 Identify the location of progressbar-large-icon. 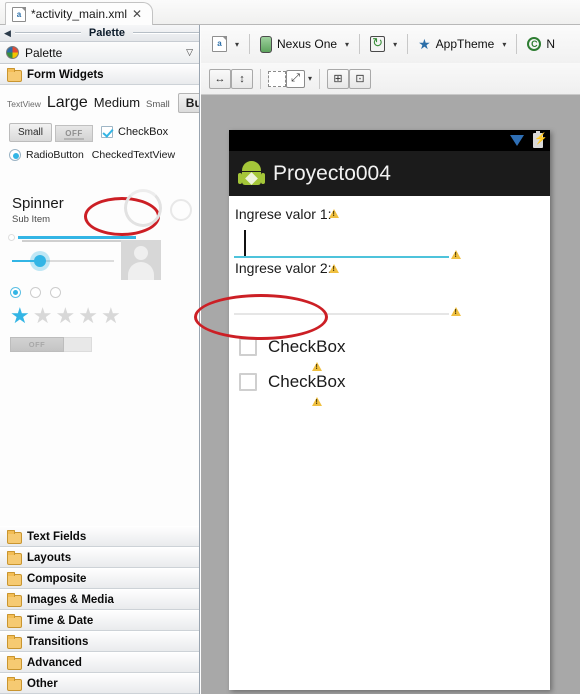
(143, 208).